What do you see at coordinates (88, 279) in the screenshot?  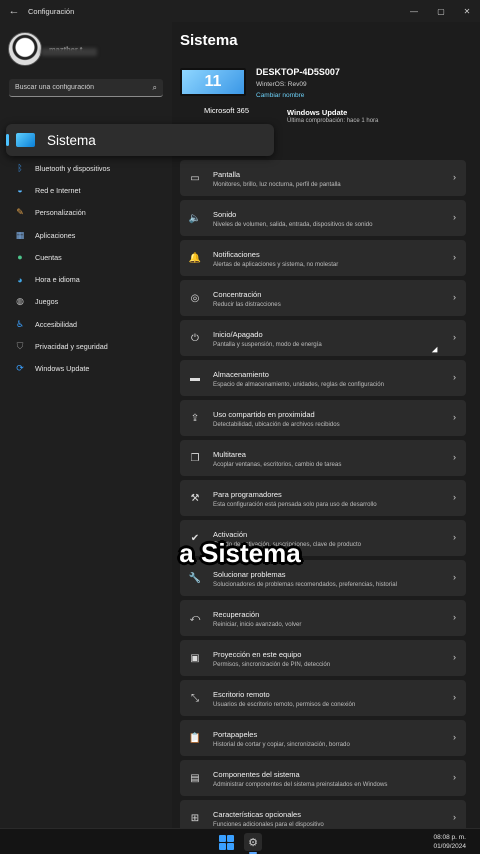 I see `sidebar-item-time-language: ◕ Hora e idioma` at bounding box center [88, 279].